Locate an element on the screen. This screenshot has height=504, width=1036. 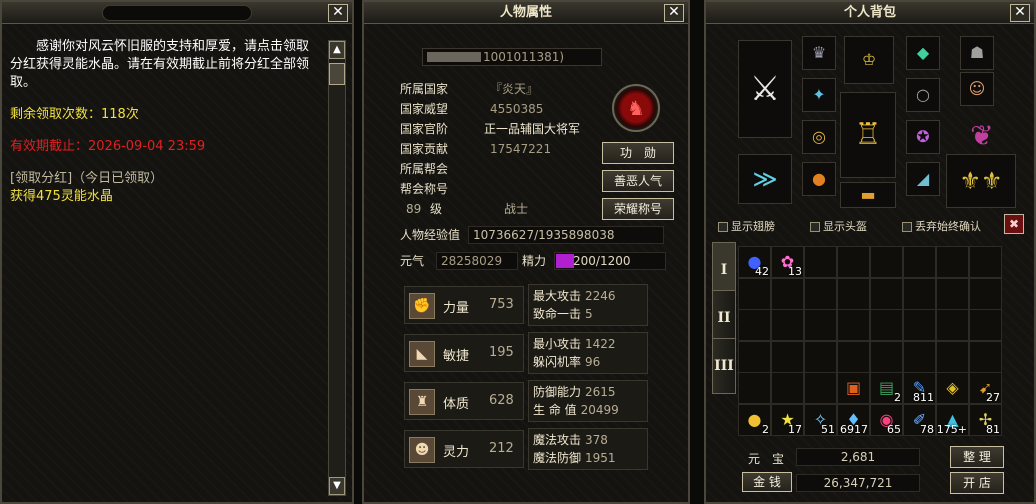
inventory-slot: ▲ 175+ is located at coordinates (952, 419).